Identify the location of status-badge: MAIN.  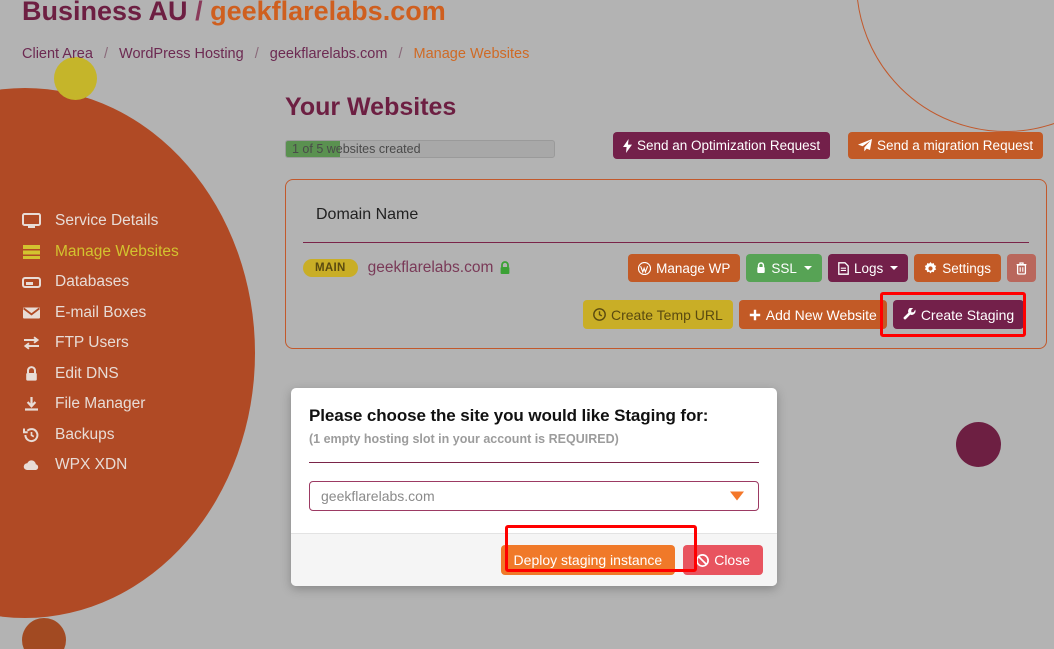
(330, 268).